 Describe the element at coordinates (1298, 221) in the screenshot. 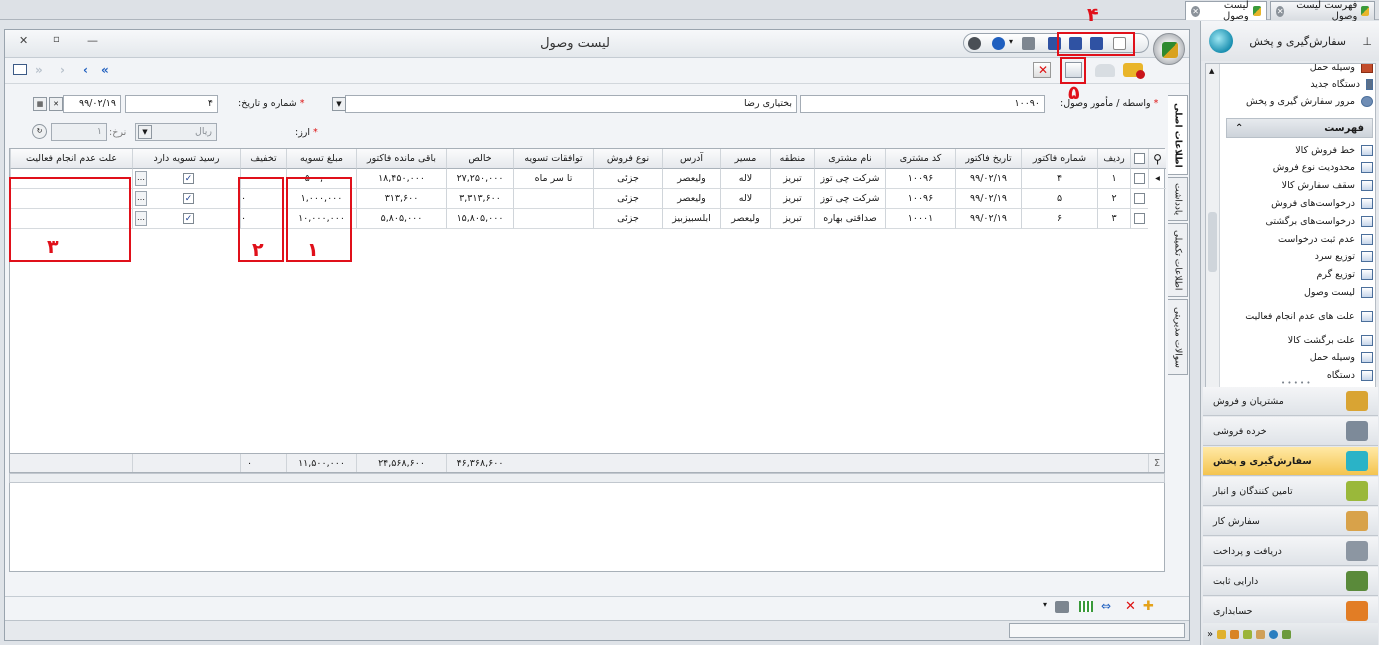

I see `nav-list-item: درخواست‌های برگشتی` at that location.